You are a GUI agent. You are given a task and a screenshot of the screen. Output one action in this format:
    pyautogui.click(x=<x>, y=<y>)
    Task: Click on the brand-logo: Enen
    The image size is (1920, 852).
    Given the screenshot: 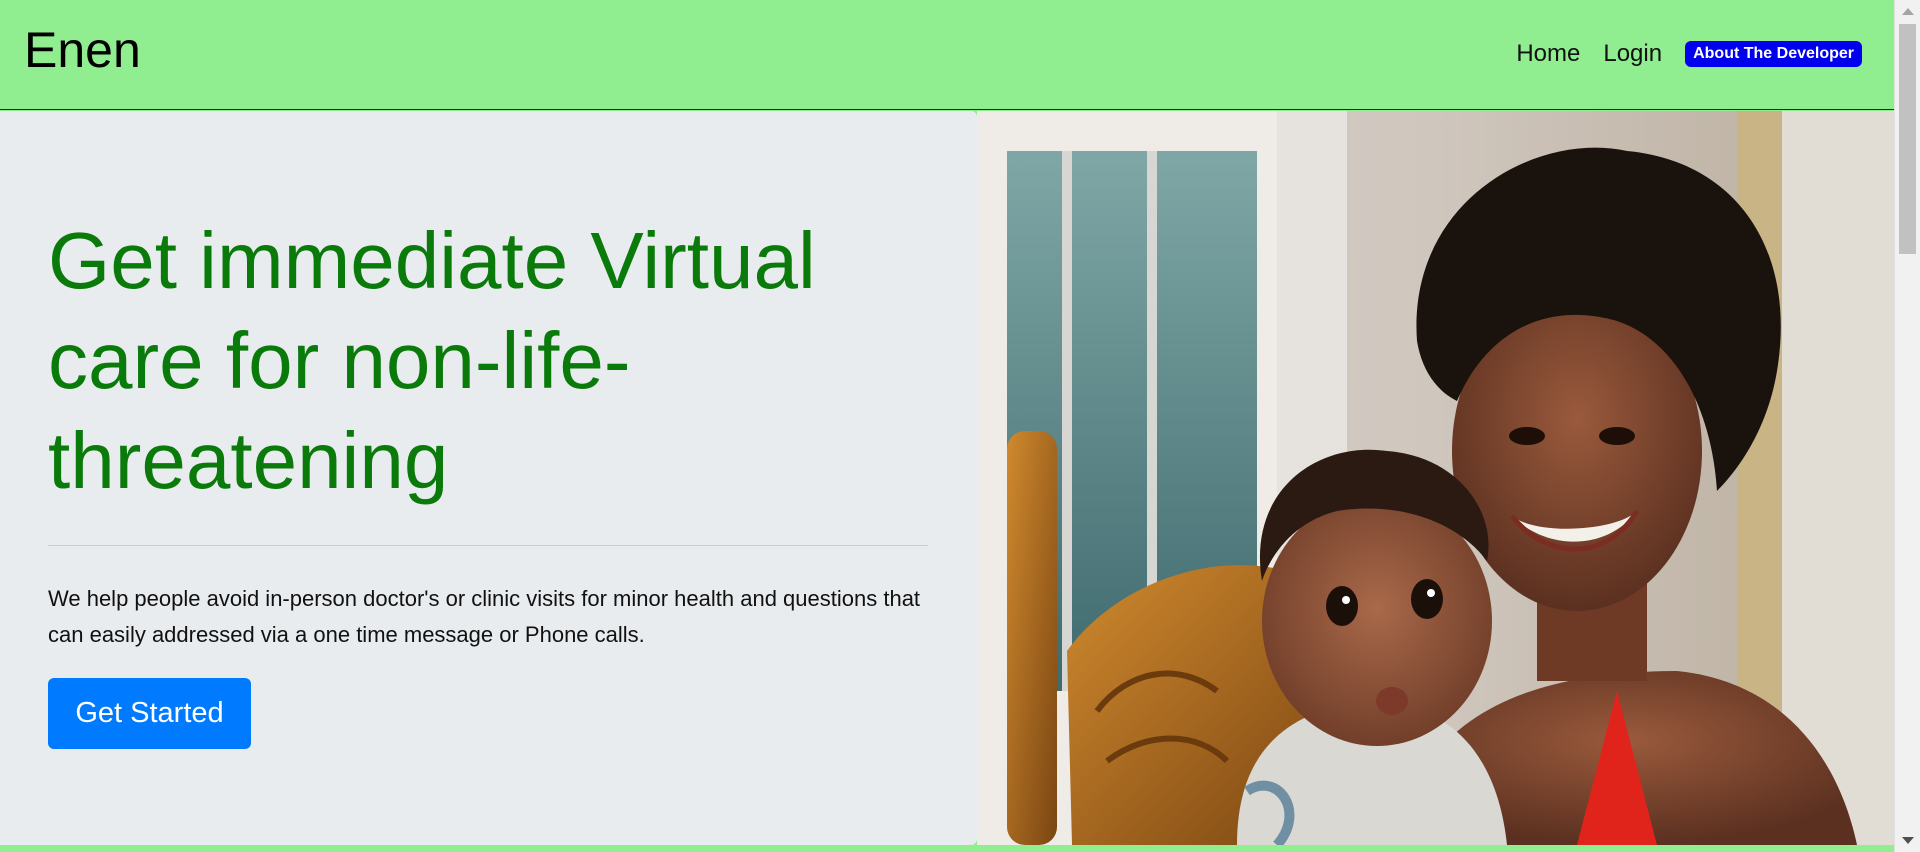 What is the action you would take?
    pyautogui.click(x=82, y=50)
    